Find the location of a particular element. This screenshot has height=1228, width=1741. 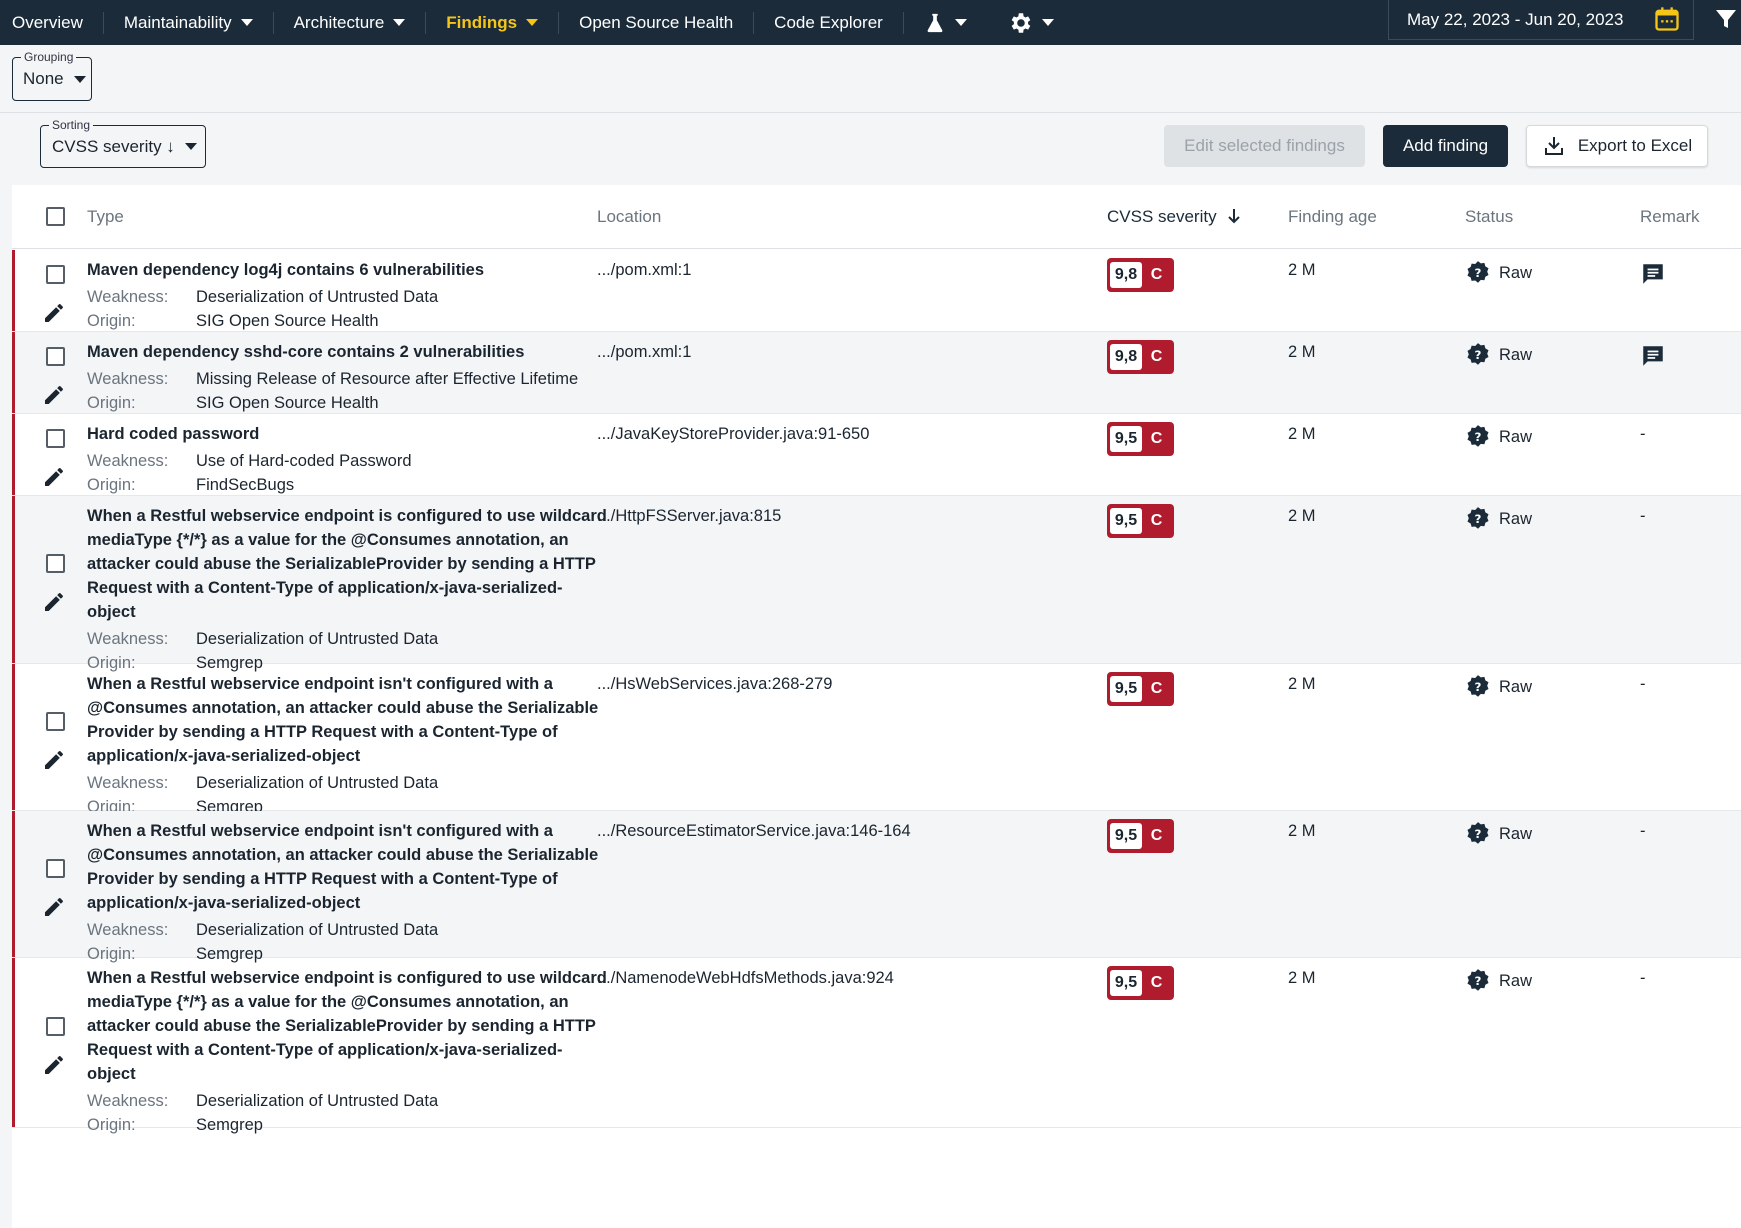

nav-lab-menu is located at coordinates (945, 22).